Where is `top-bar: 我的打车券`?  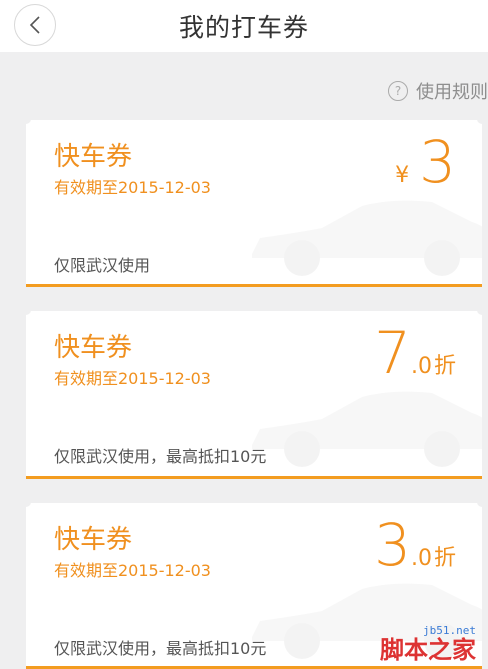
top-bar: 我的打车券 is located at coordinates (244, 26).